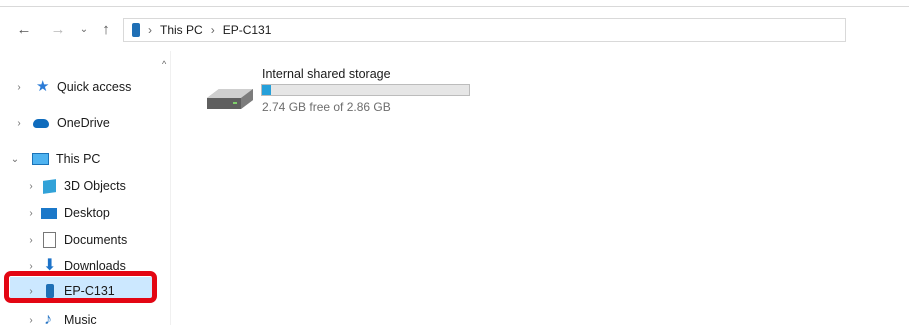  I want to click on nav-item-this-pc: ⌄ This PC, so click(80, 159).